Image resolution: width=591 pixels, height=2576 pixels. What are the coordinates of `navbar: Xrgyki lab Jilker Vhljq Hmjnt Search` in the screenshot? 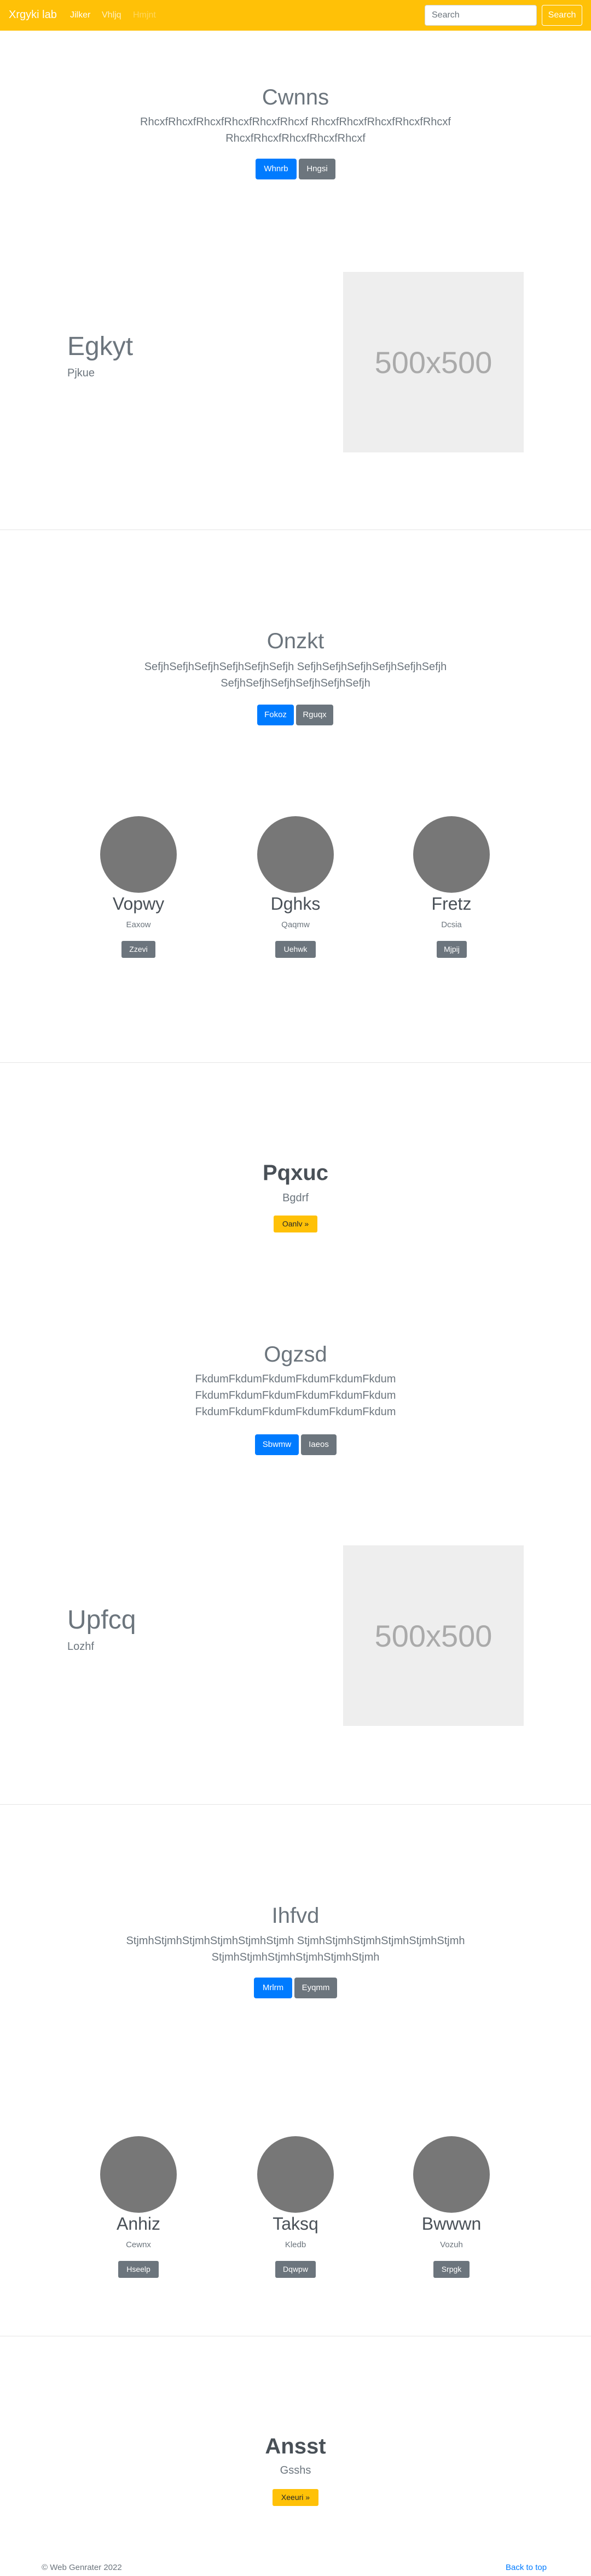 It's located at (296, 15).